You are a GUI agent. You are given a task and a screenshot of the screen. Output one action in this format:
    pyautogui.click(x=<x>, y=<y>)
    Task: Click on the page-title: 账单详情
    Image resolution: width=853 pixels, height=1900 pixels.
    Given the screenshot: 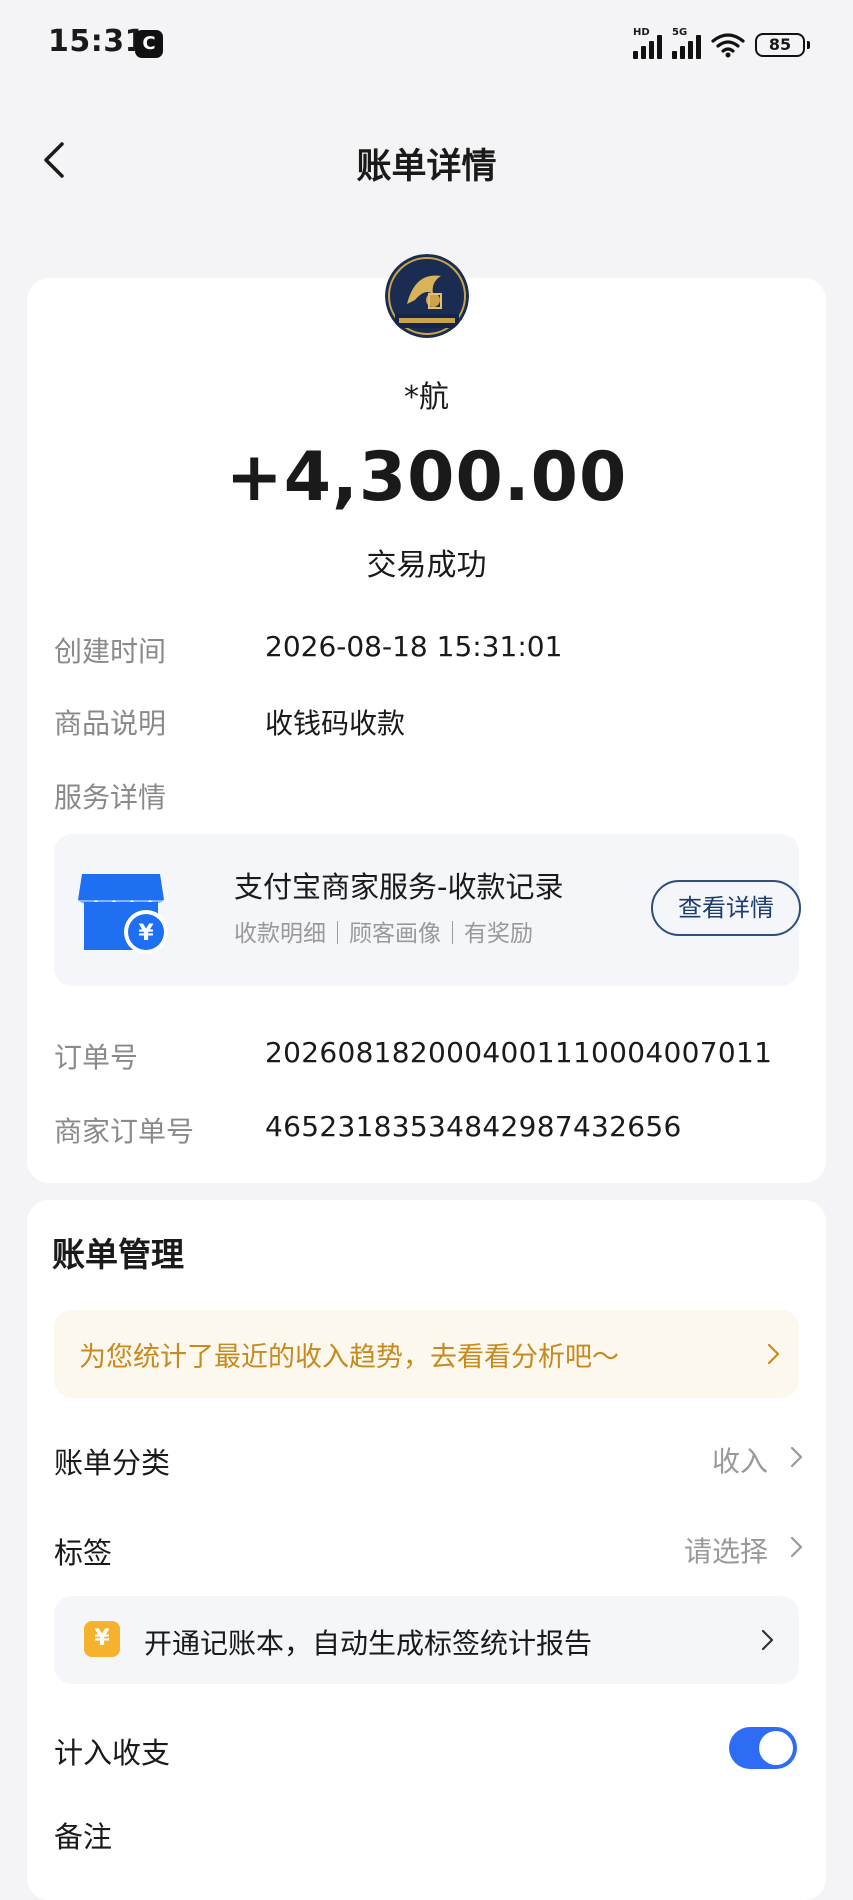 What is the action you would take?
    pyautogui.click(x=426, y=167)
    